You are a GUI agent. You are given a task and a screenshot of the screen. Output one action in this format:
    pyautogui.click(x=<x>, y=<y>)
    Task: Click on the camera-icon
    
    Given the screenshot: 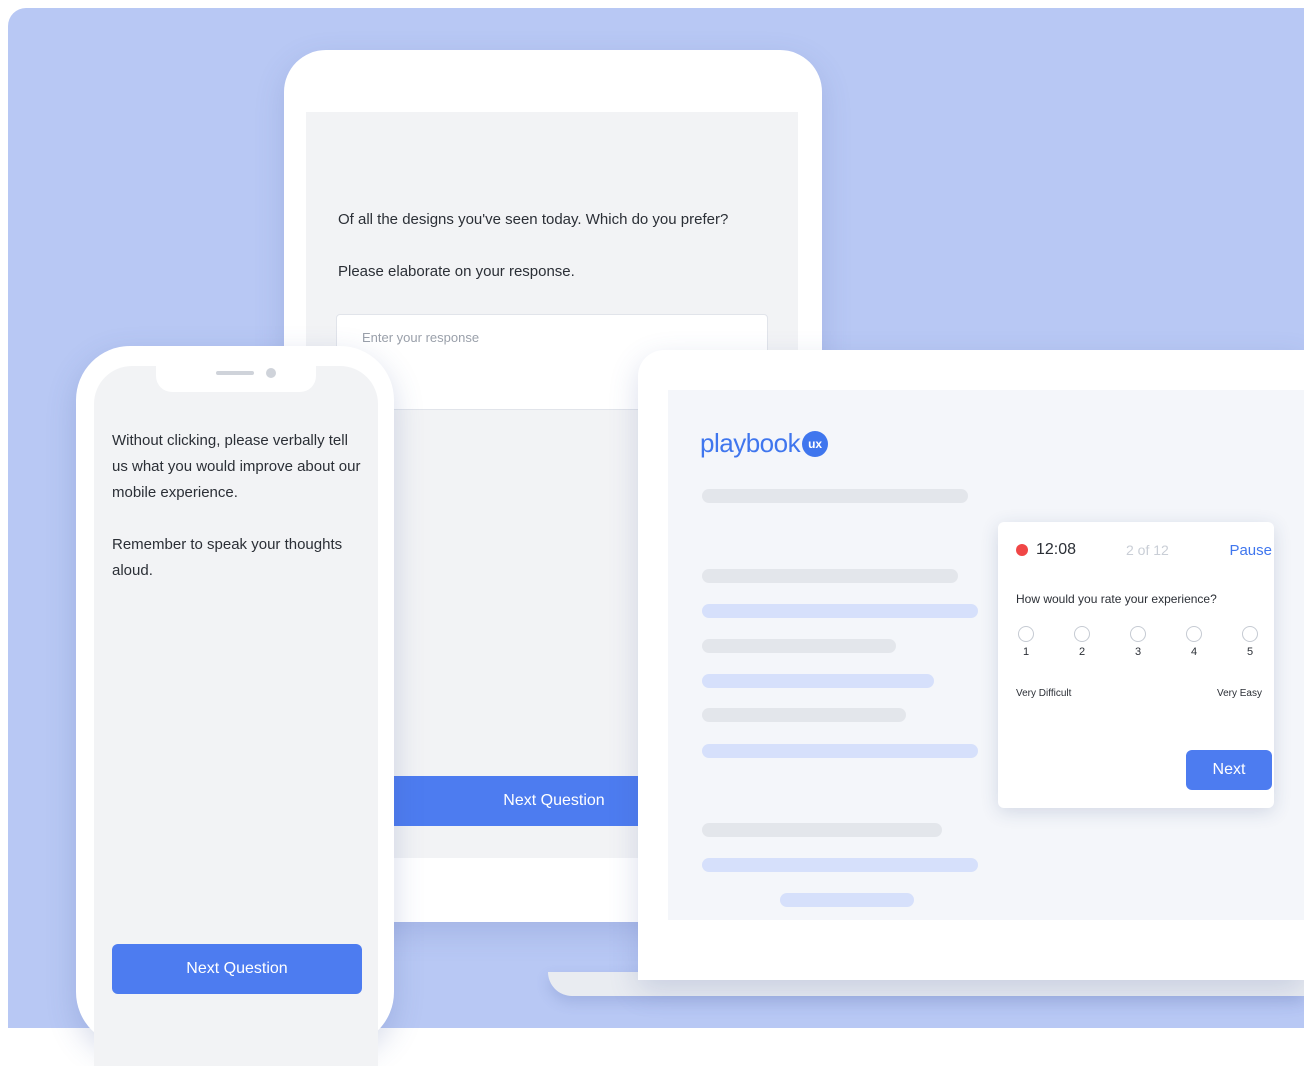 What is the action you would take?
    pyautogui.click(x=271, y=373)
    